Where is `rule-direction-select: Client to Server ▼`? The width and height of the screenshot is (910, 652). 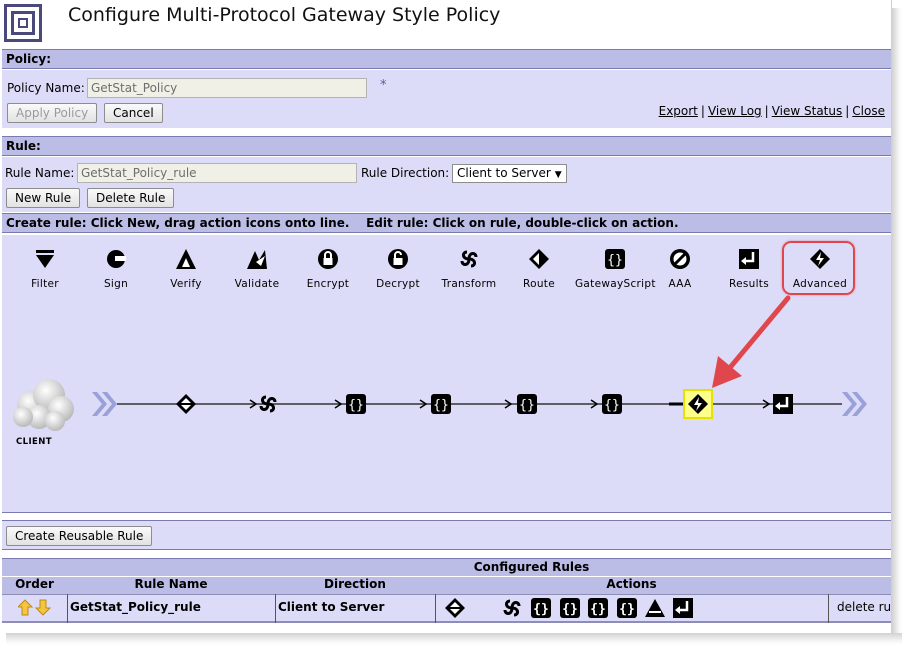 rule-direction-select: Client to Server ▼ is located at coordinates (509, 173).